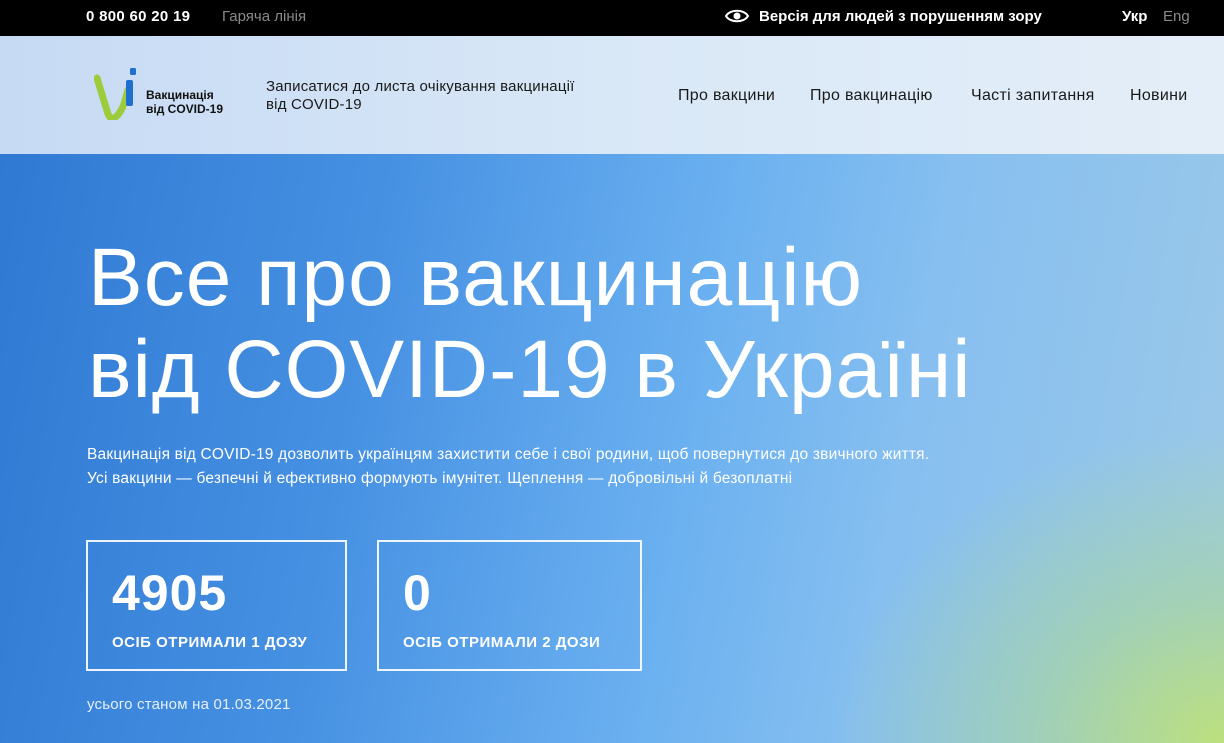 This screenshot has height=743, width=1224. I want to click on logo-line-2: від COVID-19, so click(185, 109).